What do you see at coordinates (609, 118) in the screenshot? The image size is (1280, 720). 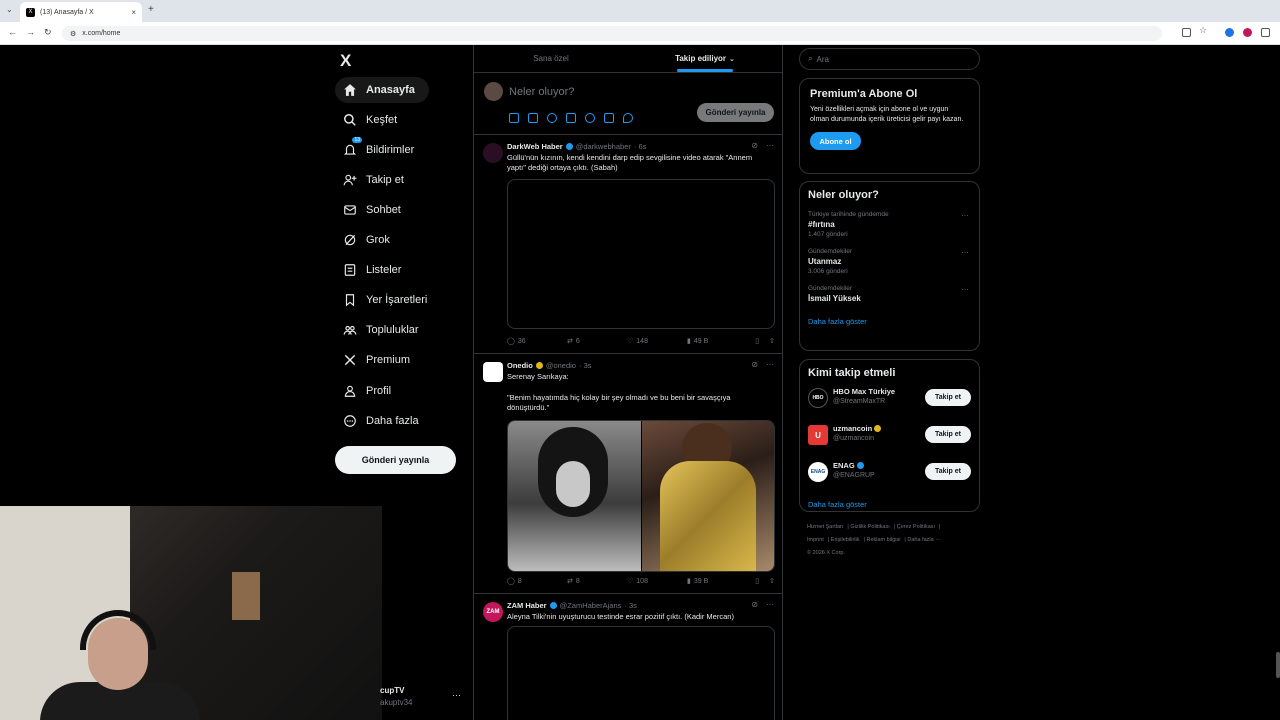 I see `schedule-icon` at bounding box center [609, 118].